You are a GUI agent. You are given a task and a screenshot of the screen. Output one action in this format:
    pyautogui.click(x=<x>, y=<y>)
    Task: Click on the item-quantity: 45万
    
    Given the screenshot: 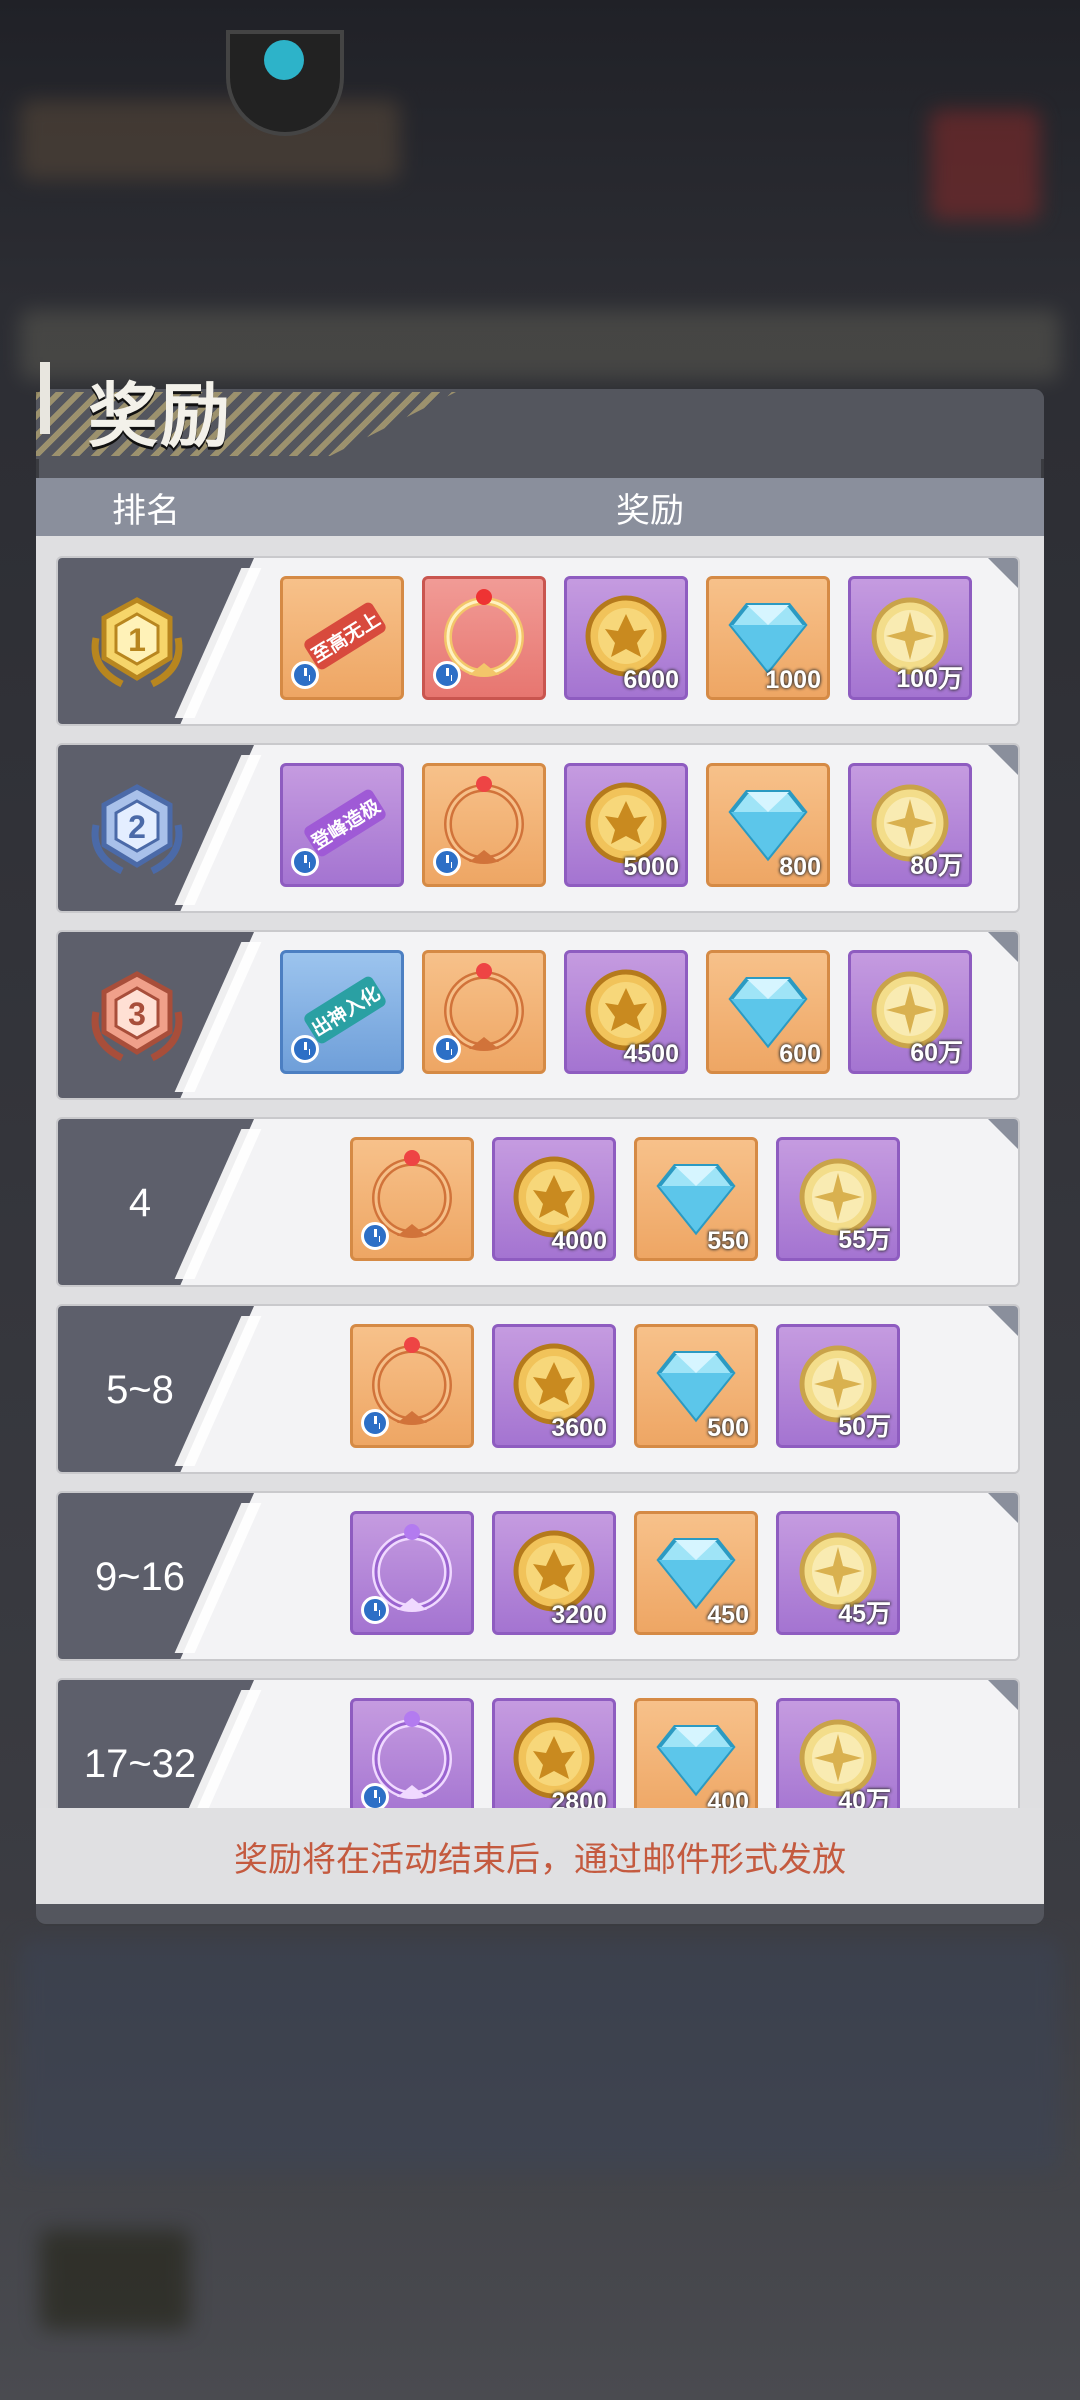 What is the action you would take?
    pyautogui.click(x=864, y=1614)
    